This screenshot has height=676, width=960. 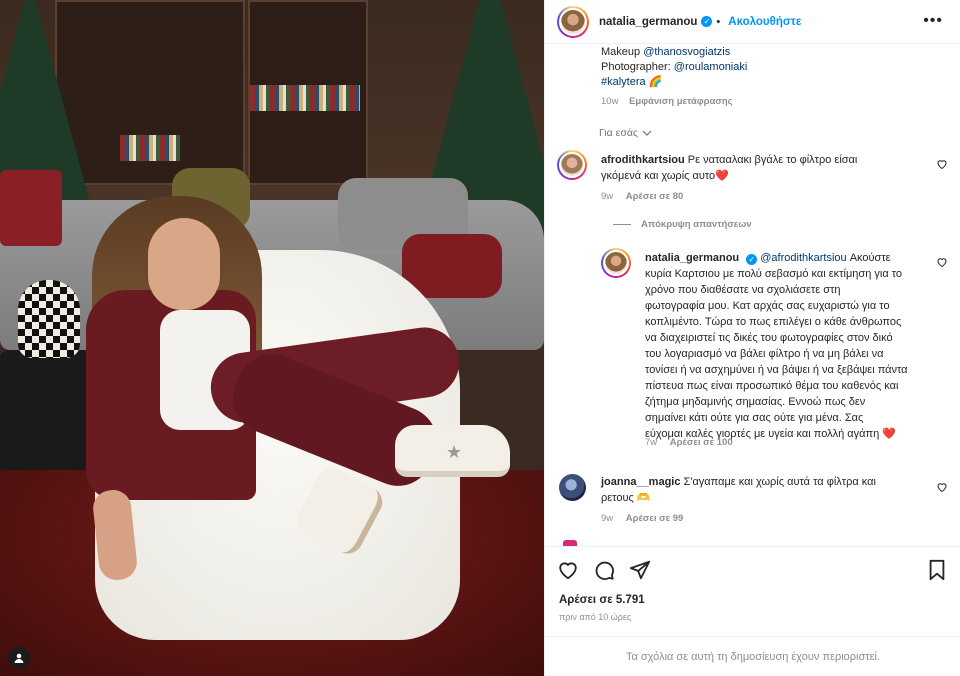 What do you see at coordinates (640, 482) in the screenshot?
I see `comment-username: joanna__magic` at bounding box center [640, 482].